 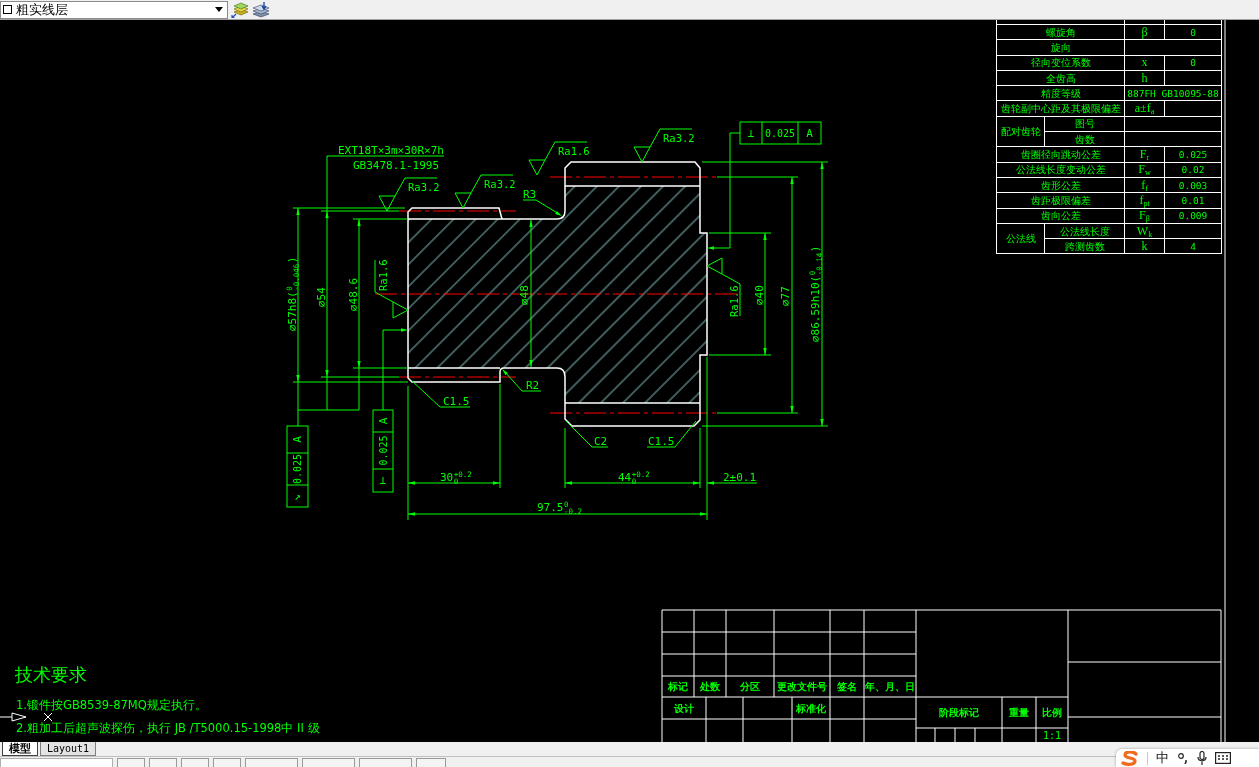 I want to click on dimension-text: ⌀48, so click(x=524, y=295).